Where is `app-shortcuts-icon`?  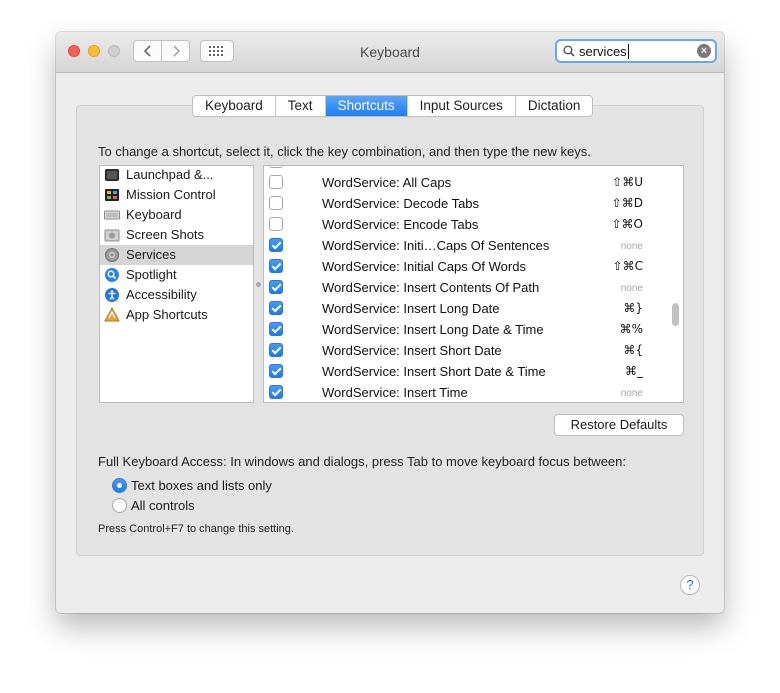
app-shortcuts-icon is located at coordinates (112, 314).